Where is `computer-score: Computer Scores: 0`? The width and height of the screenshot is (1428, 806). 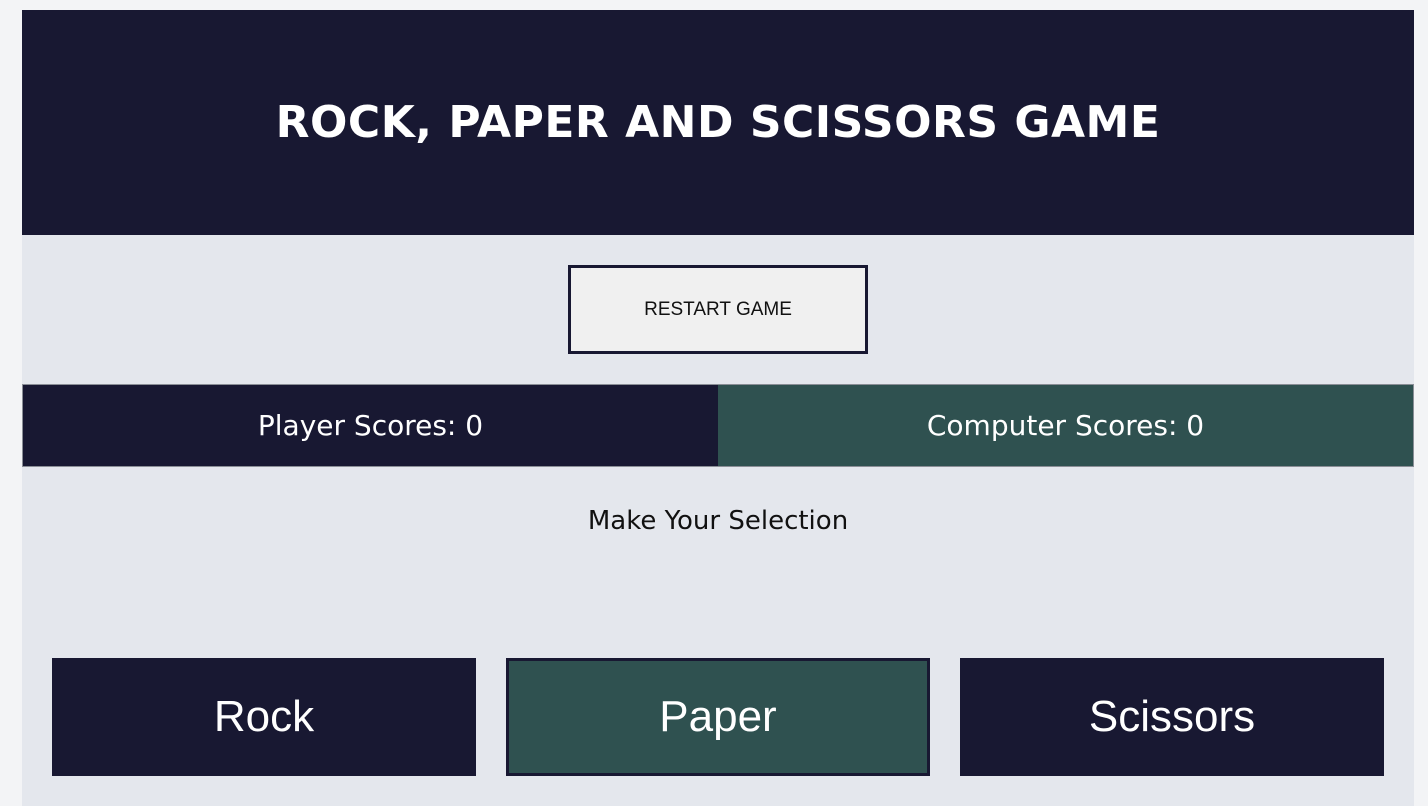 computer-score: Computer Scores: 0 is located at coordinates (1065, 425).